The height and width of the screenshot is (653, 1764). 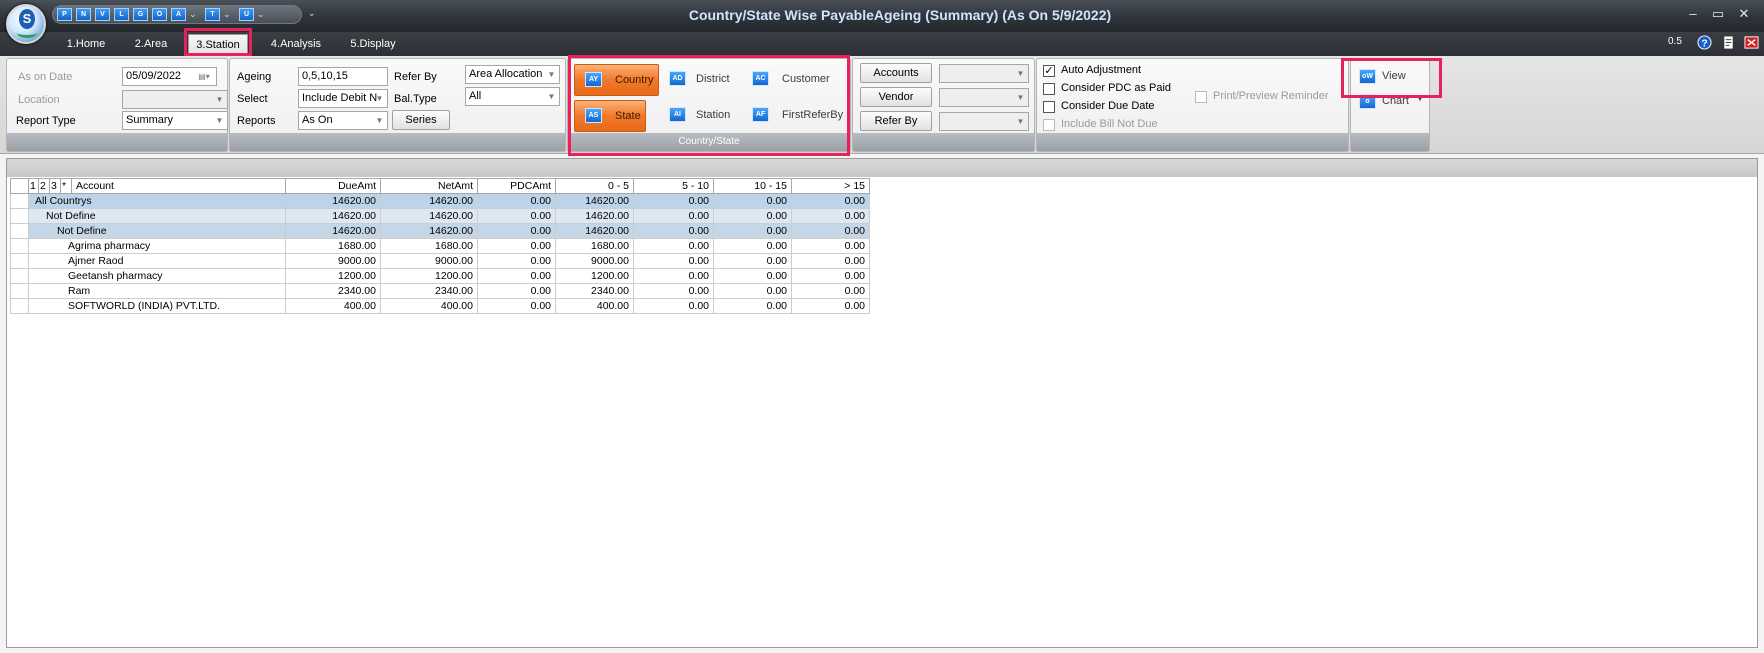 I want to click on customize-toolbar-icon: ⌄, so click(x=312, y=13).